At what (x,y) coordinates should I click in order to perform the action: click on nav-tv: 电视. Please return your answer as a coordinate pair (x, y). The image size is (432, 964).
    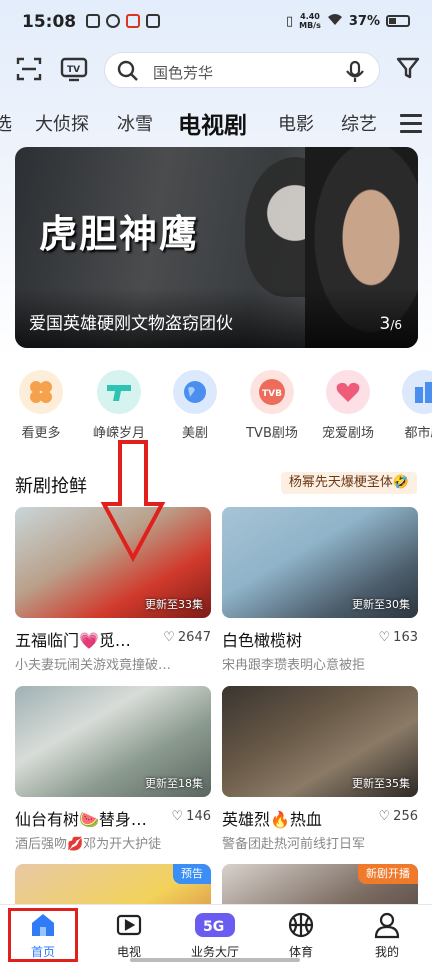
    Looking at the image, I should click on (129, 935).